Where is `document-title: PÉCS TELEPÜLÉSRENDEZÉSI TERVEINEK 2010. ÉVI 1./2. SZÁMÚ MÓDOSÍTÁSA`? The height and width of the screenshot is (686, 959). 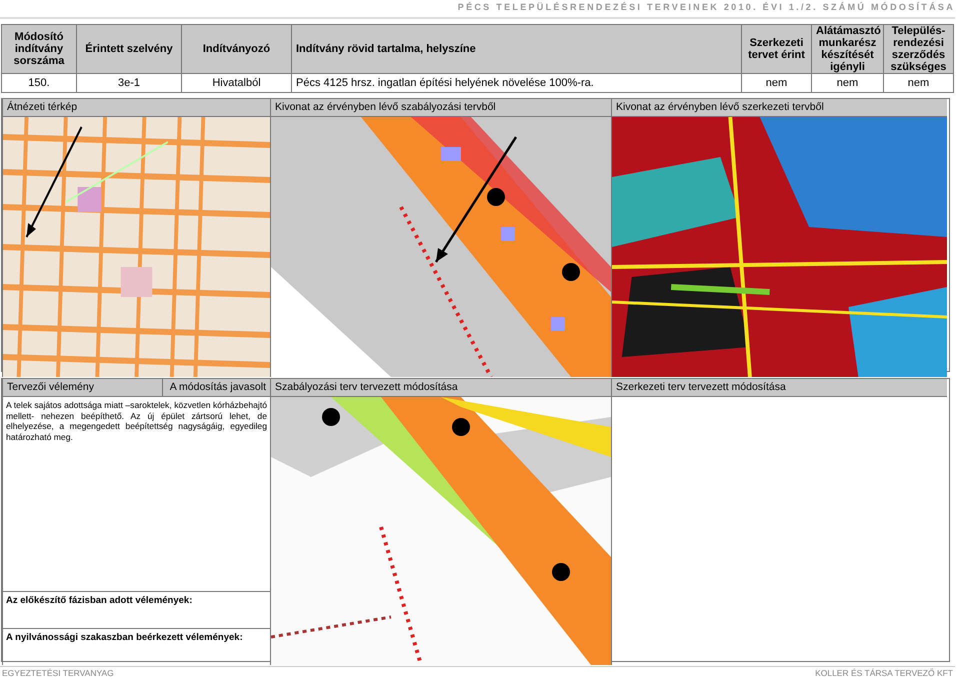 document-title: PÉCS TELEPÜLÉSRENDEZÉSI TERVEINEK 2010. ÉVI 1./2. SZÁMÚ MÓDOSÍTÁSA is located at coordinates (705, 6).